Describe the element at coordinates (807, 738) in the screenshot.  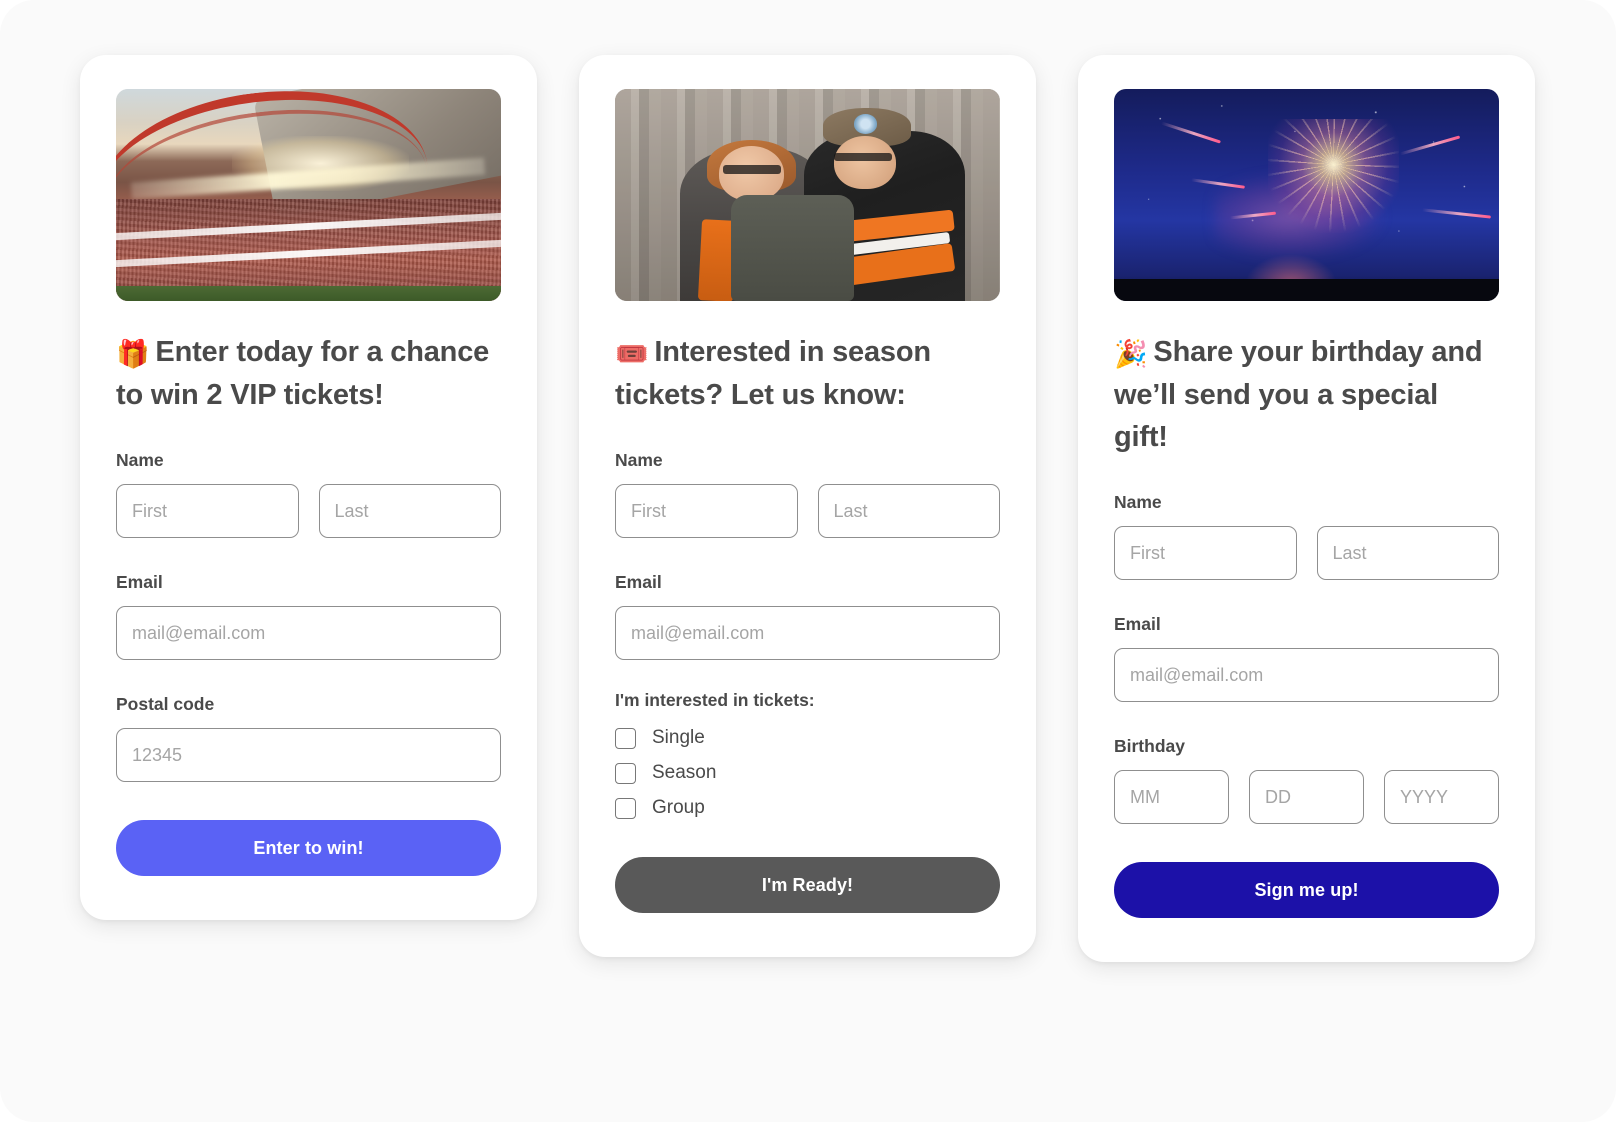
I see `checkbox-row-single: Single` at that location.